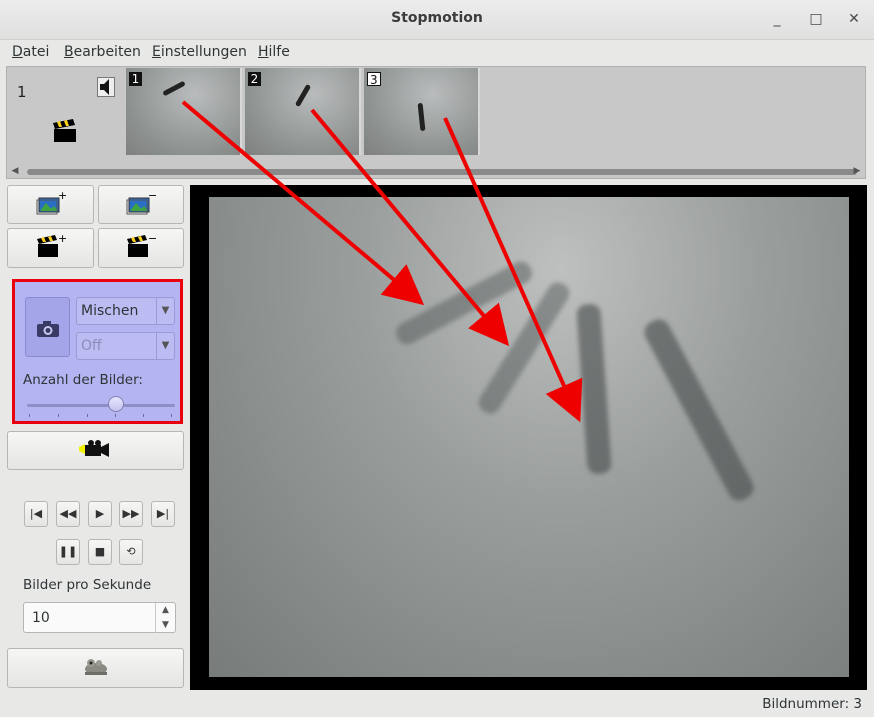 The width and height of the screenshot is (874, 717). What do you see at coordinates (437, 704) in the screenshot?
I see `status-bar: Bildnummer: 3` at bounding box center [437, 704].